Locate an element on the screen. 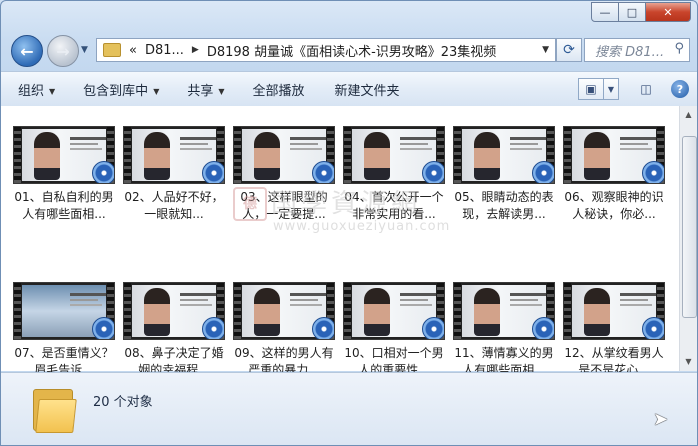 The width and height of the screenshot is (698, 446). vertical-scrollbar: ▲ ▼ is located at coordinates (688, 238).